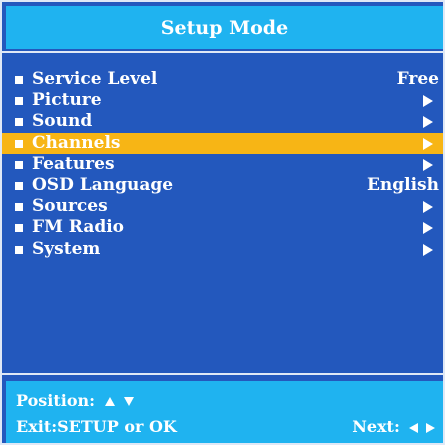 Image resolution: width=445 pixels, height=445 pixels. I want to click on menu-item-value: Free, so click(417, 79).